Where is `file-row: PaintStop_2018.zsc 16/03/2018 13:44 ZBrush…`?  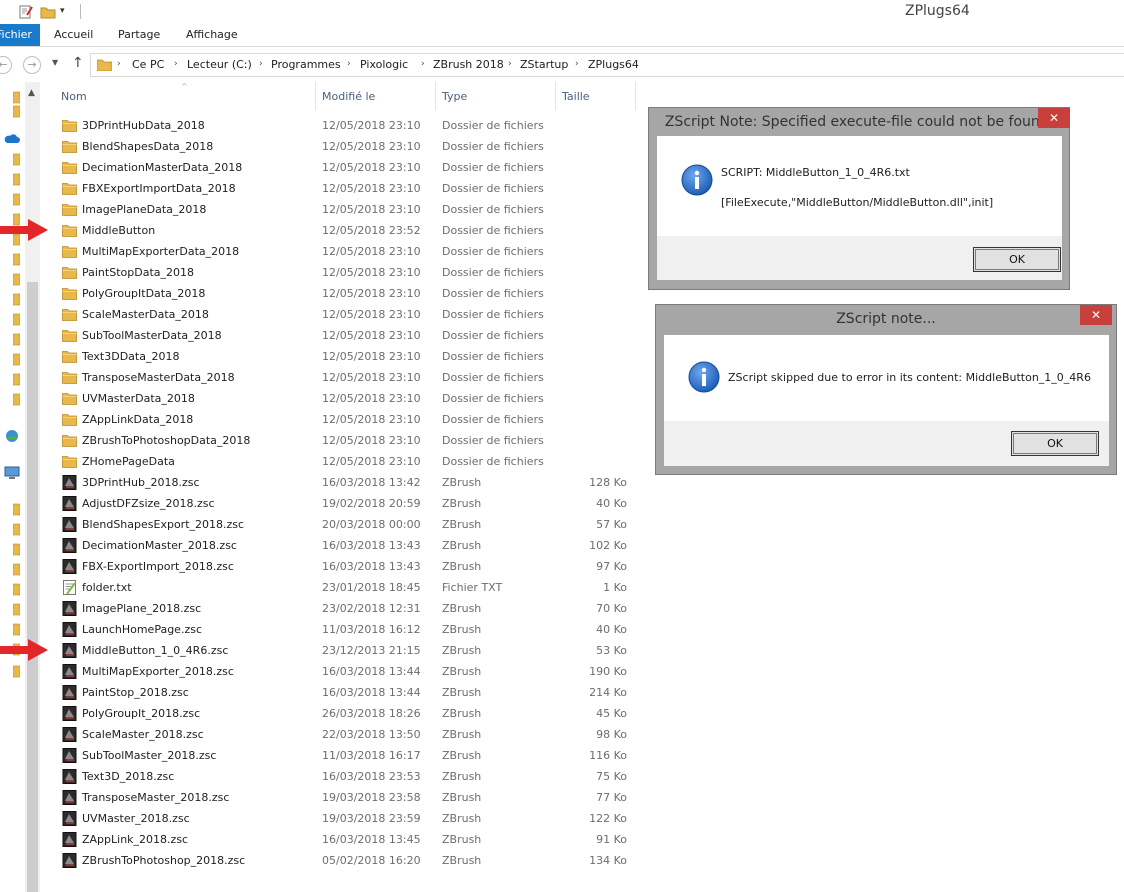
file-row: PaintStop_2018.zsc 16/03/2018 13:44 ZBrush… is located at coordinates (340, 692).